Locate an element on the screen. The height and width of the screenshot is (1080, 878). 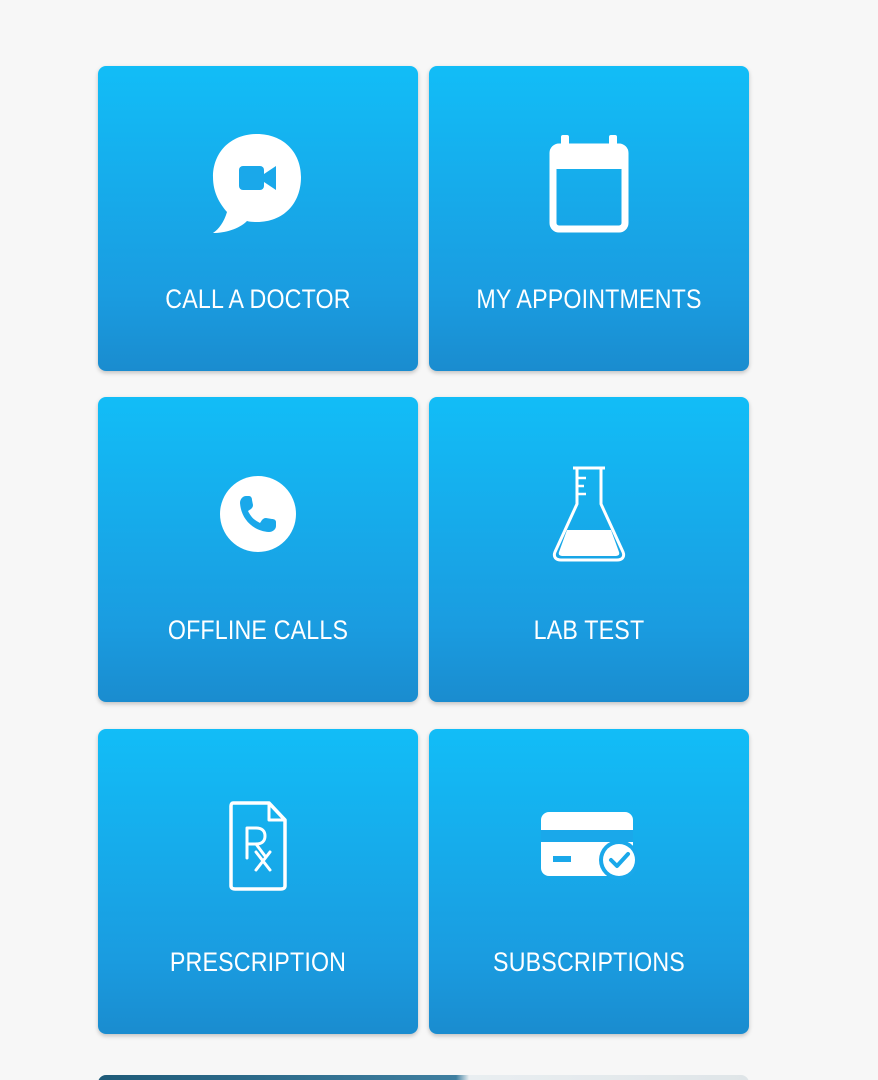
offline-calls-tile: OFFLINE CALLS is located at coordinates (258, 549).